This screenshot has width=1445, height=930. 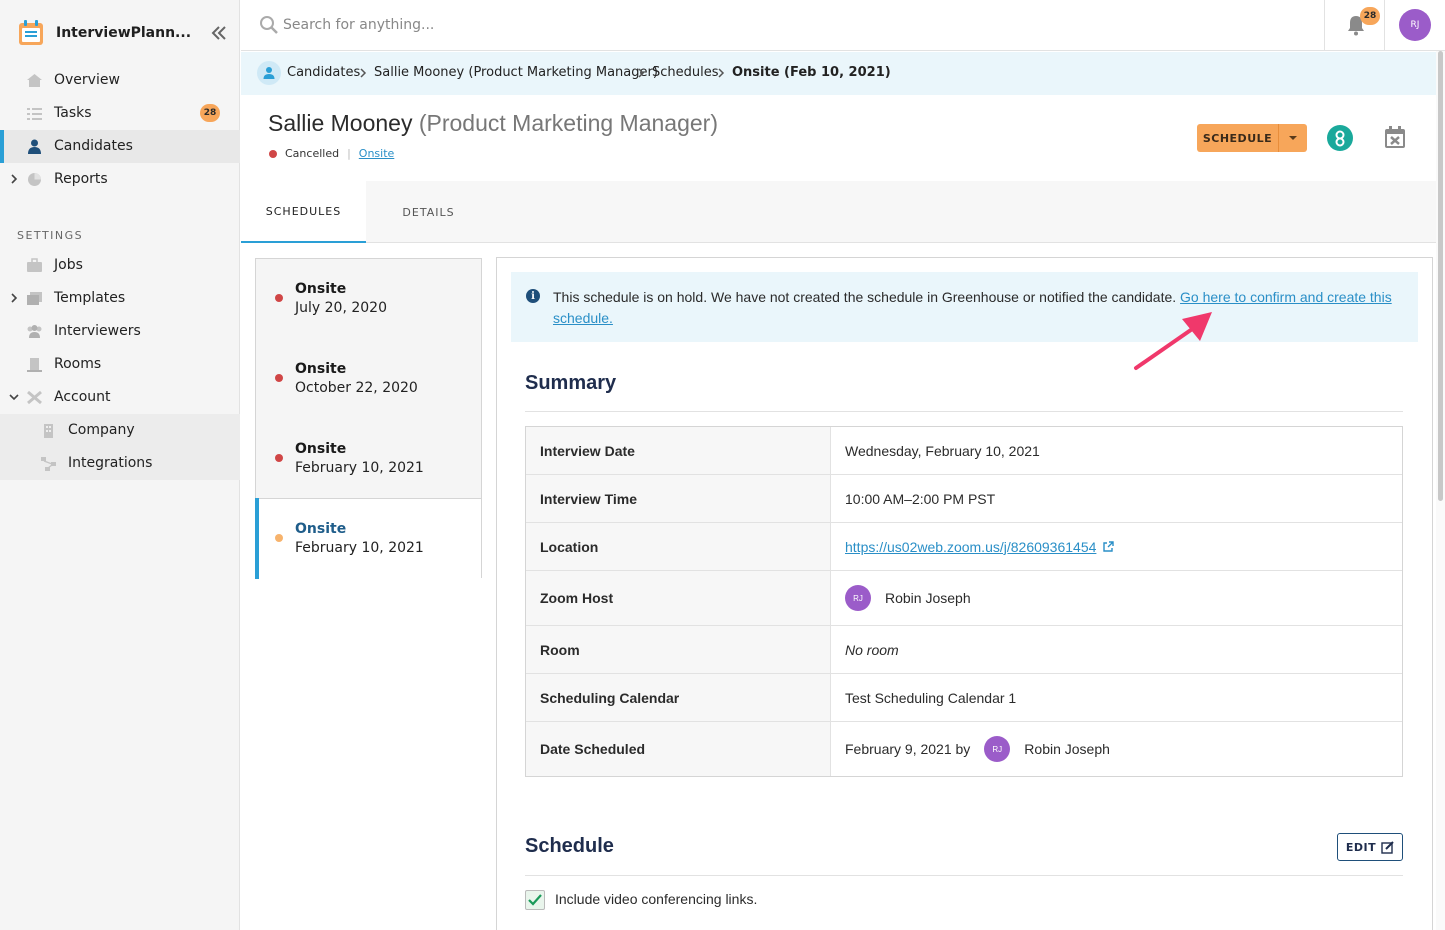 I want to click on sidebar-item-label: Tasks, so click(x=73, y=113).